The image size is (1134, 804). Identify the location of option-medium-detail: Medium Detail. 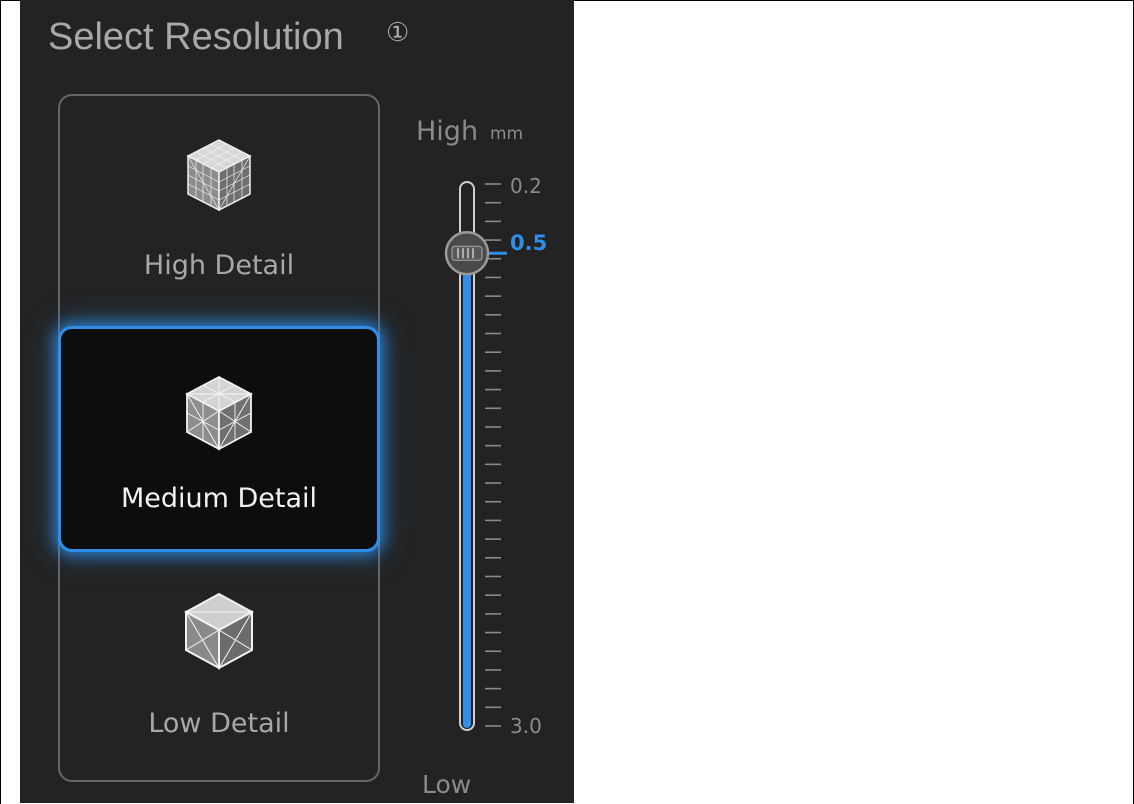
(219, 439).